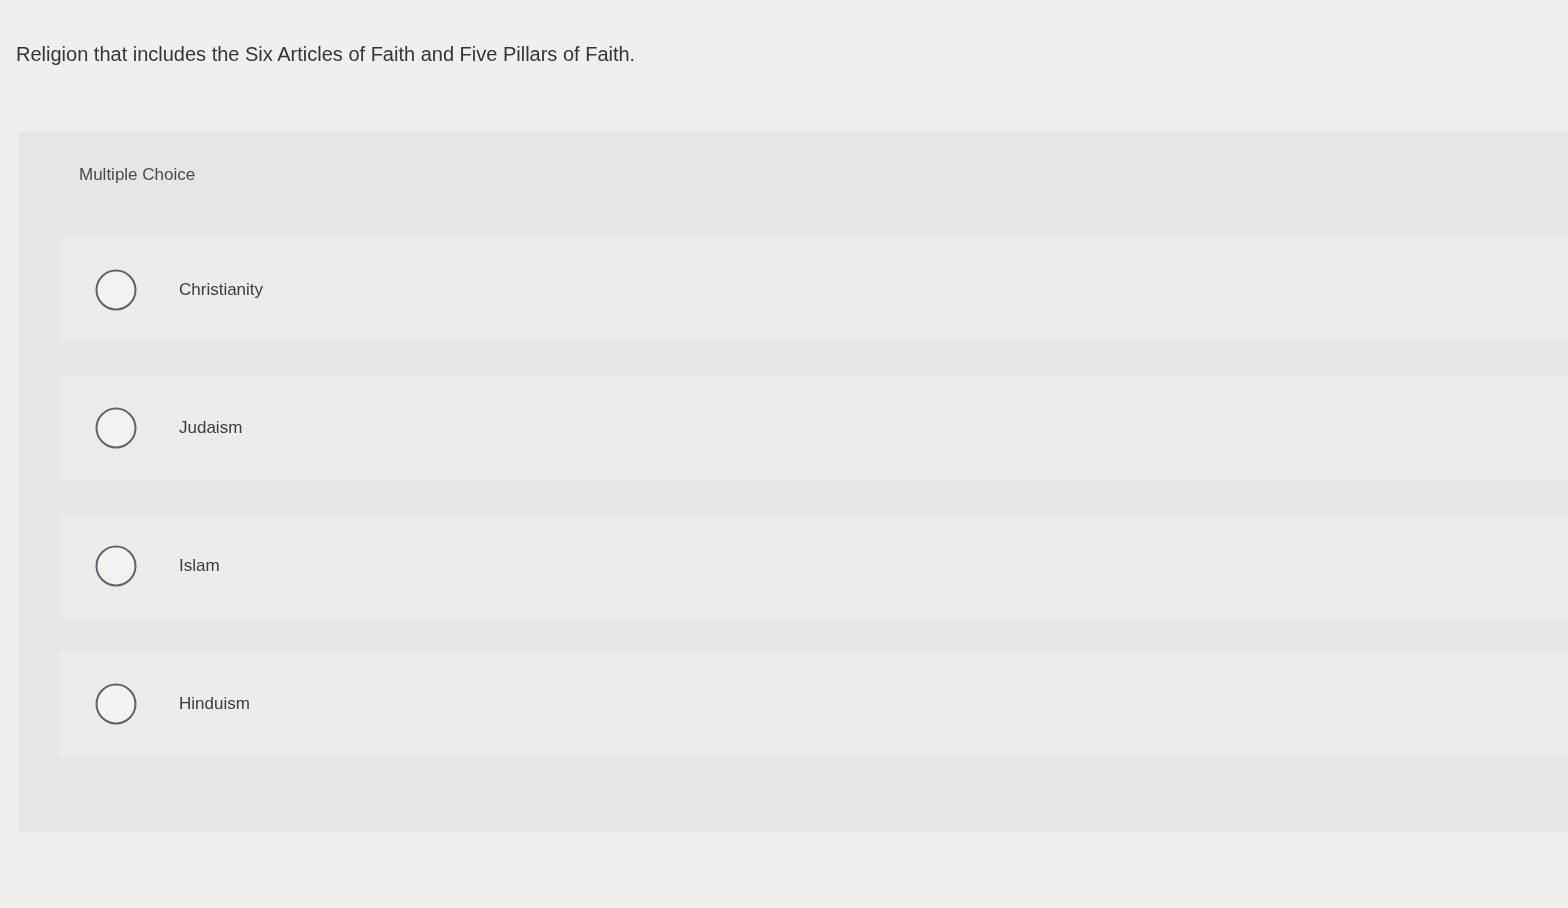  Describe the element at coordinates (211, 427) in the screenshot. I see `option-label: Judaism` at that location.